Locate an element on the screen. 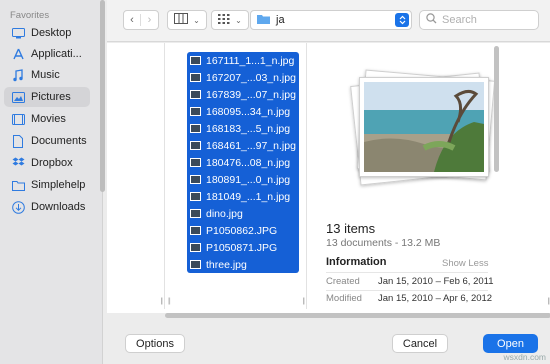  photo-stack-preview is located at coordinates (424, 127).